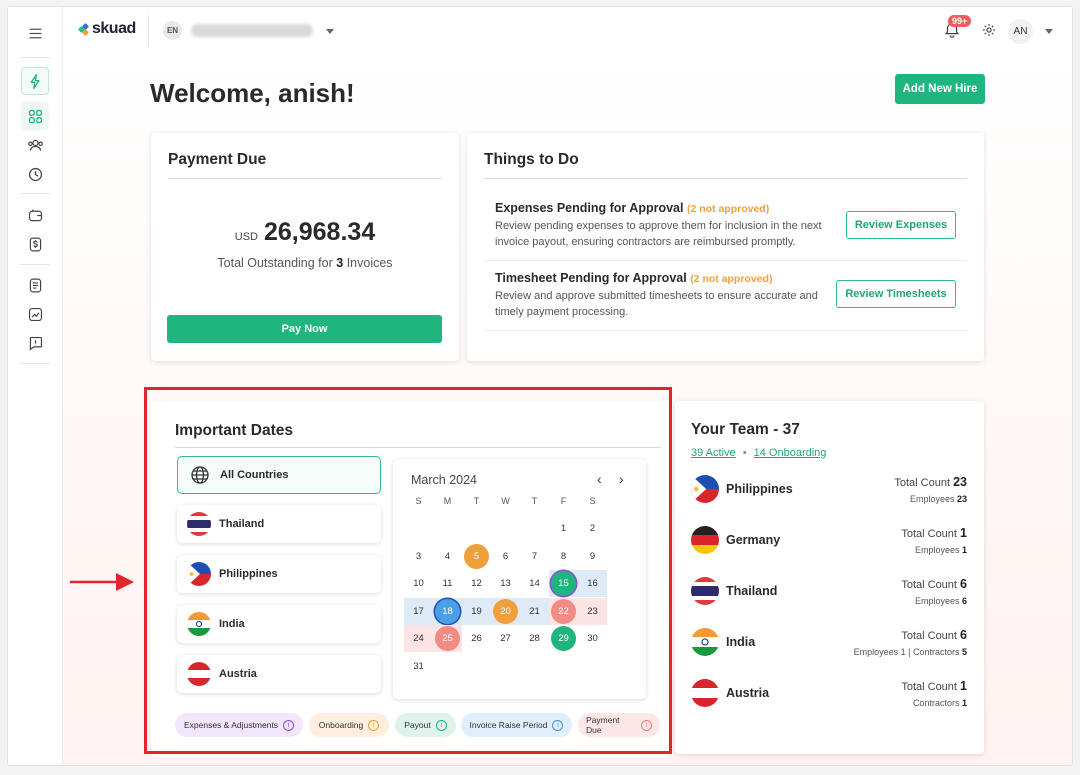  What do you see at coordinates (829, 490) in the screenshot?
I see `team-row-philippines: Philippines Total Count 23 Employees 23` at bounding box center [829, 490].